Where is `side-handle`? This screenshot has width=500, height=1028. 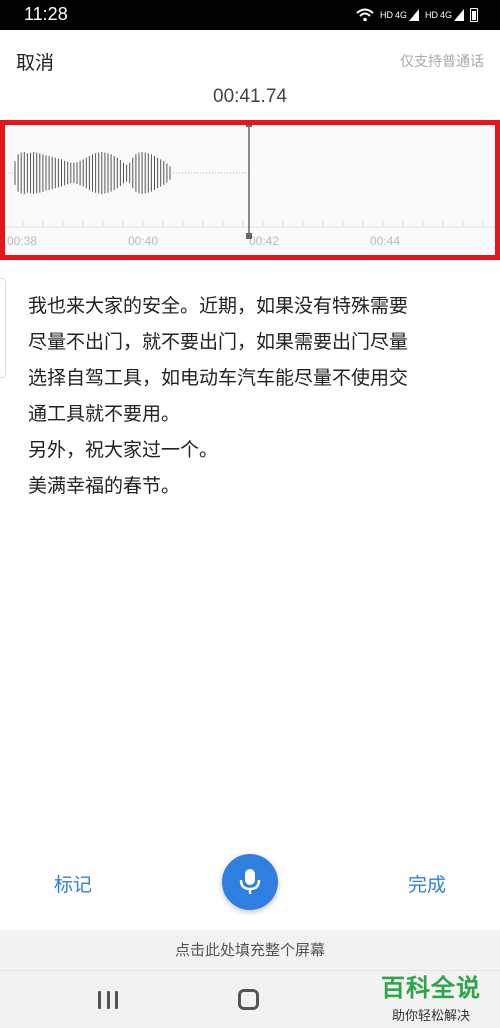
side-handle is located at coordinates (3, 328).